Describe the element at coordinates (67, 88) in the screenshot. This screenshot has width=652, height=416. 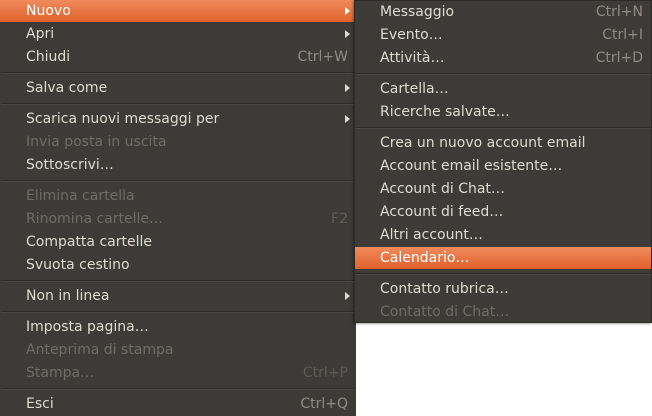
I see `menu-item-save-as-label: Salva come` at that location.